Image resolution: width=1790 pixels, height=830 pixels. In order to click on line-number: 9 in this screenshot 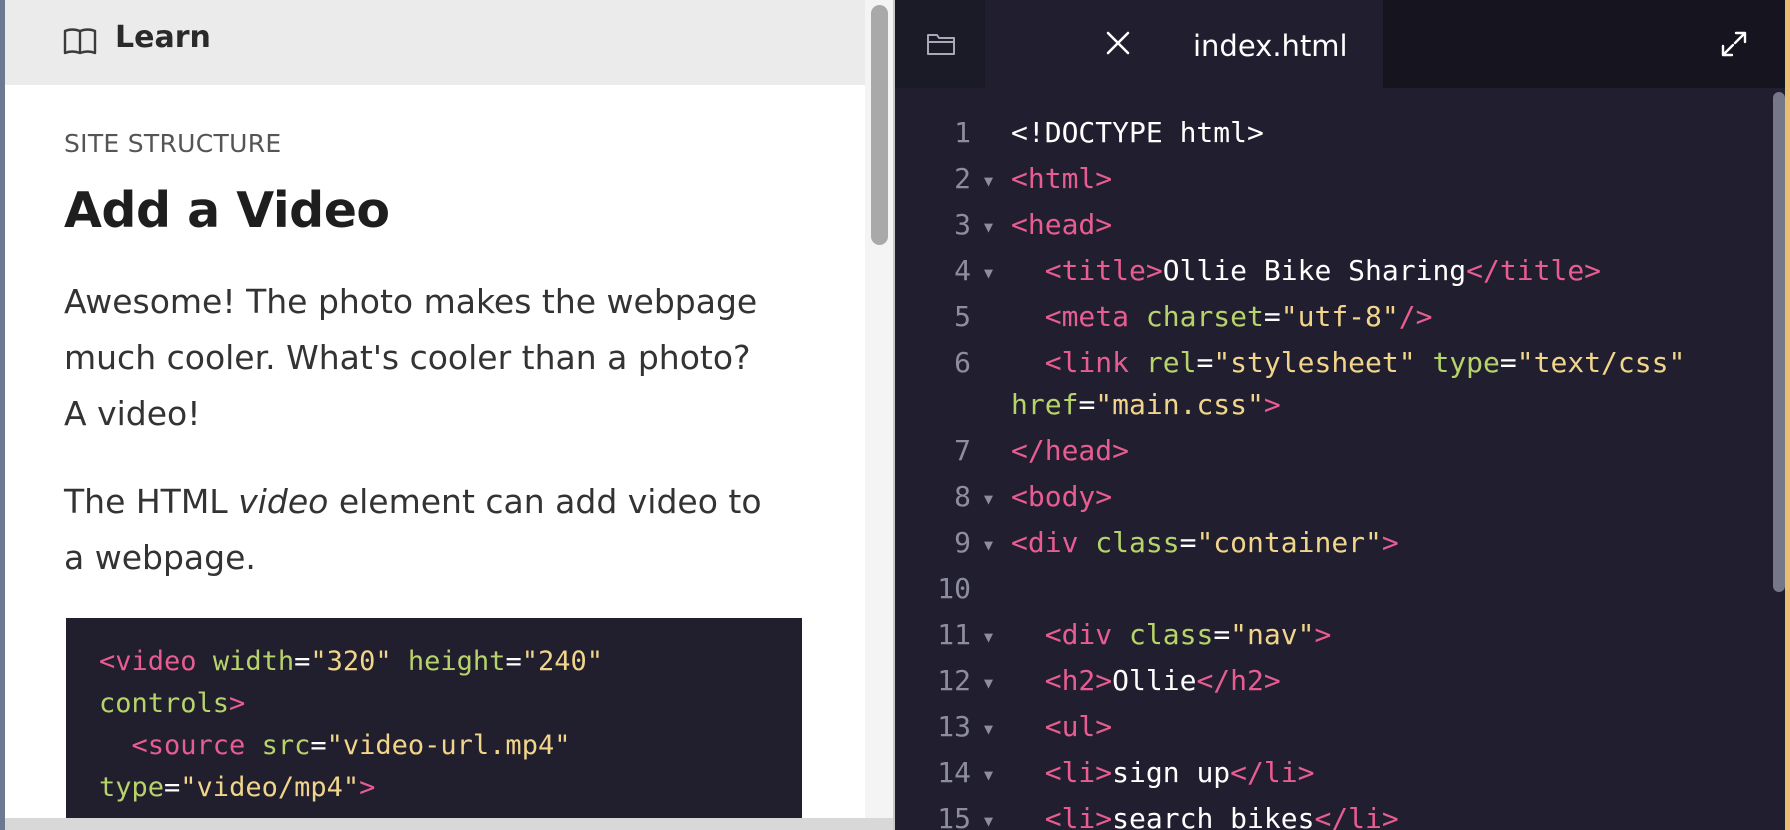, I will do `click(962, 542)`.